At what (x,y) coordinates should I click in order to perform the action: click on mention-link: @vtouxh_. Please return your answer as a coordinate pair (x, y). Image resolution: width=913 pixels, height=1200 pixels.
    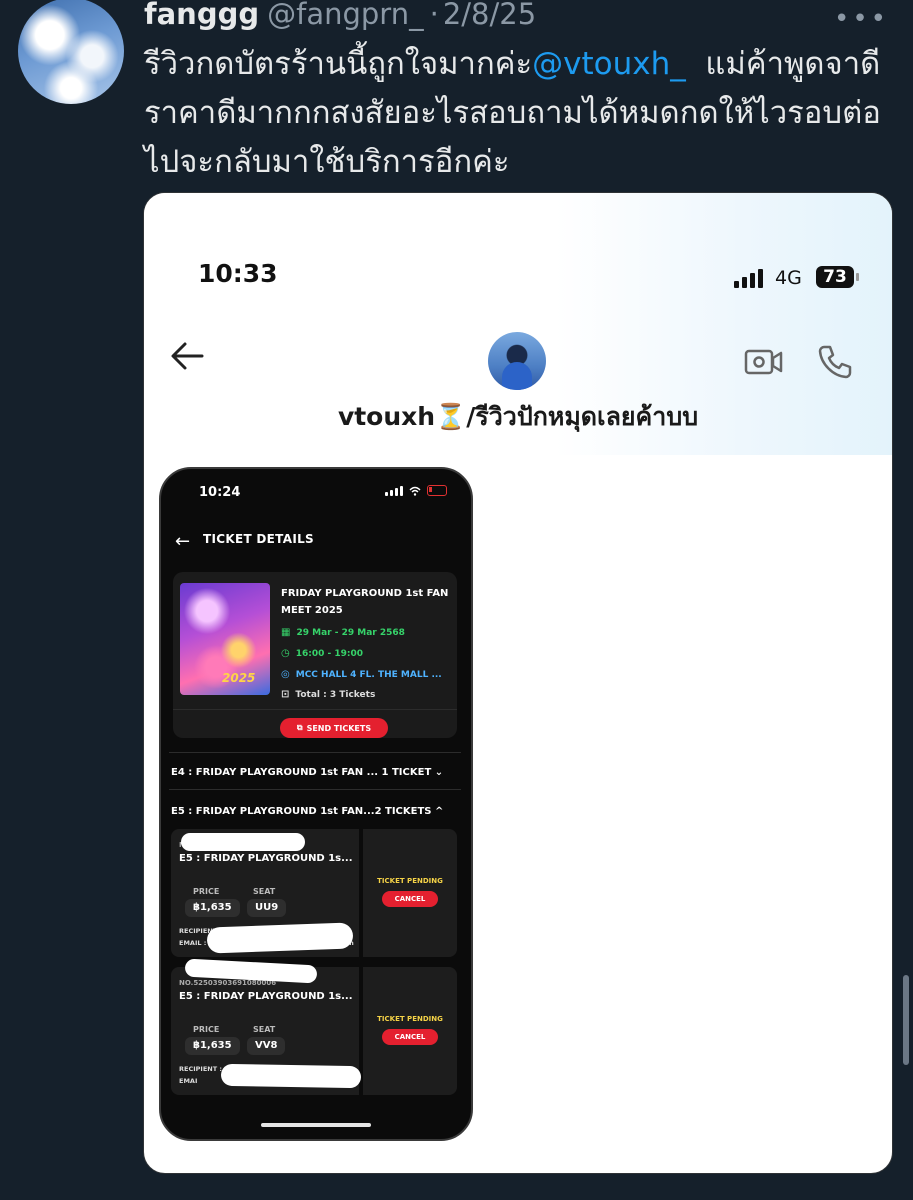
    Looking at the image, I should click on (609, 64).